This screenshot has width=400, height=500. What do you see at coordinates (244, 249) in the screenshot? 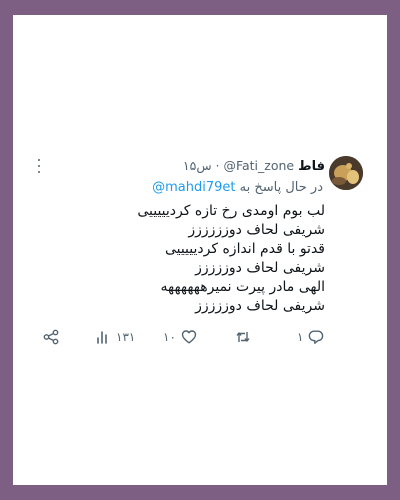
I see `tweet-line: قدتو با قدم اندازه کردیییییی` at bounding box center [244, 249].